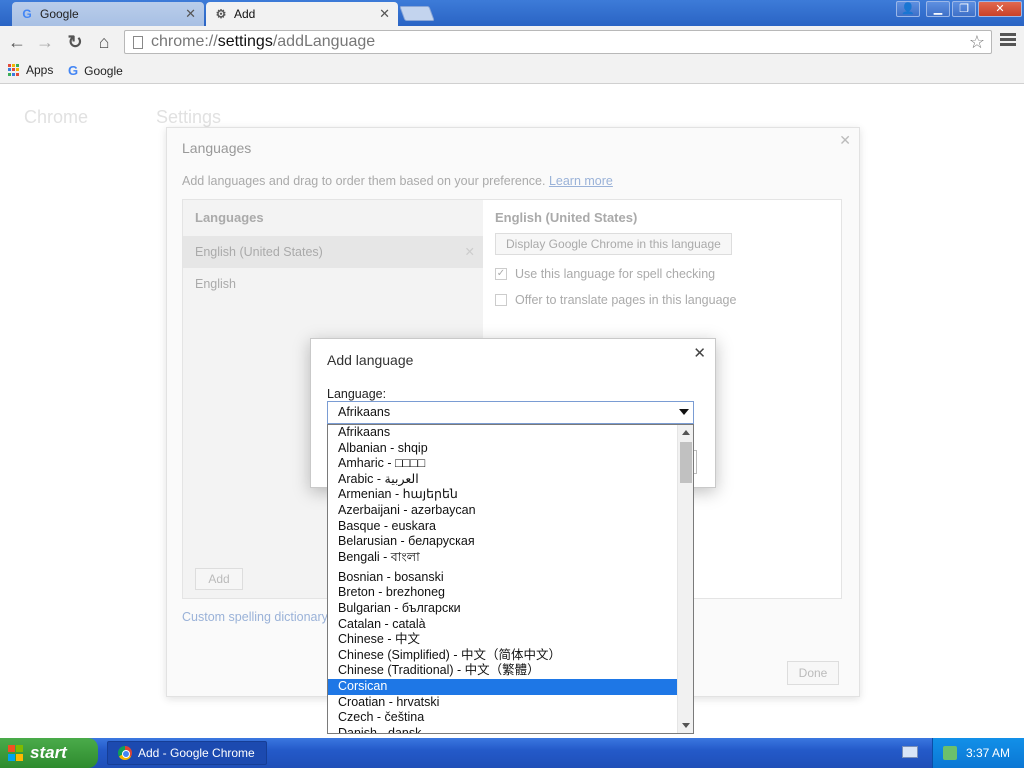 The image size is (1024, 768). I want to click on add-language-button: Add, so click(219, 579).